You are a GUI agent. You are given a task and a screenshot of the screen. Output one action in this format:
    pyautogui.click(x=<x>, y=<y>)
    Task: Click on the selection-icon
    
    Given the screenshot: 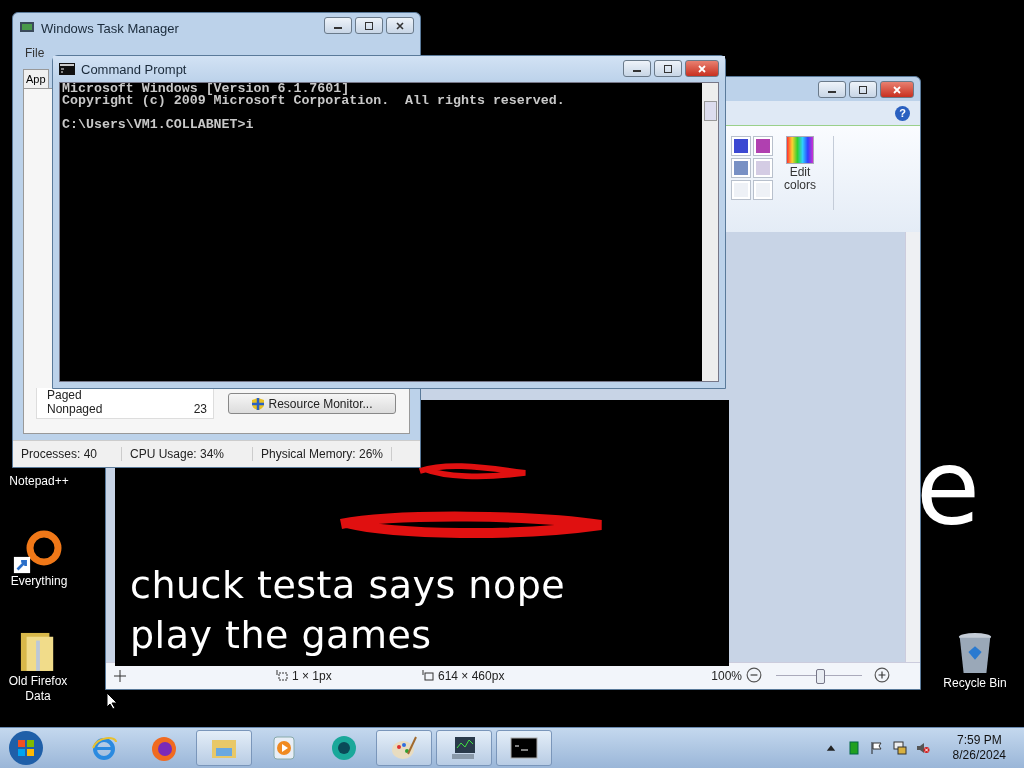 What is the action you would take?
    pyautogui.click(x=282, y=676)
    